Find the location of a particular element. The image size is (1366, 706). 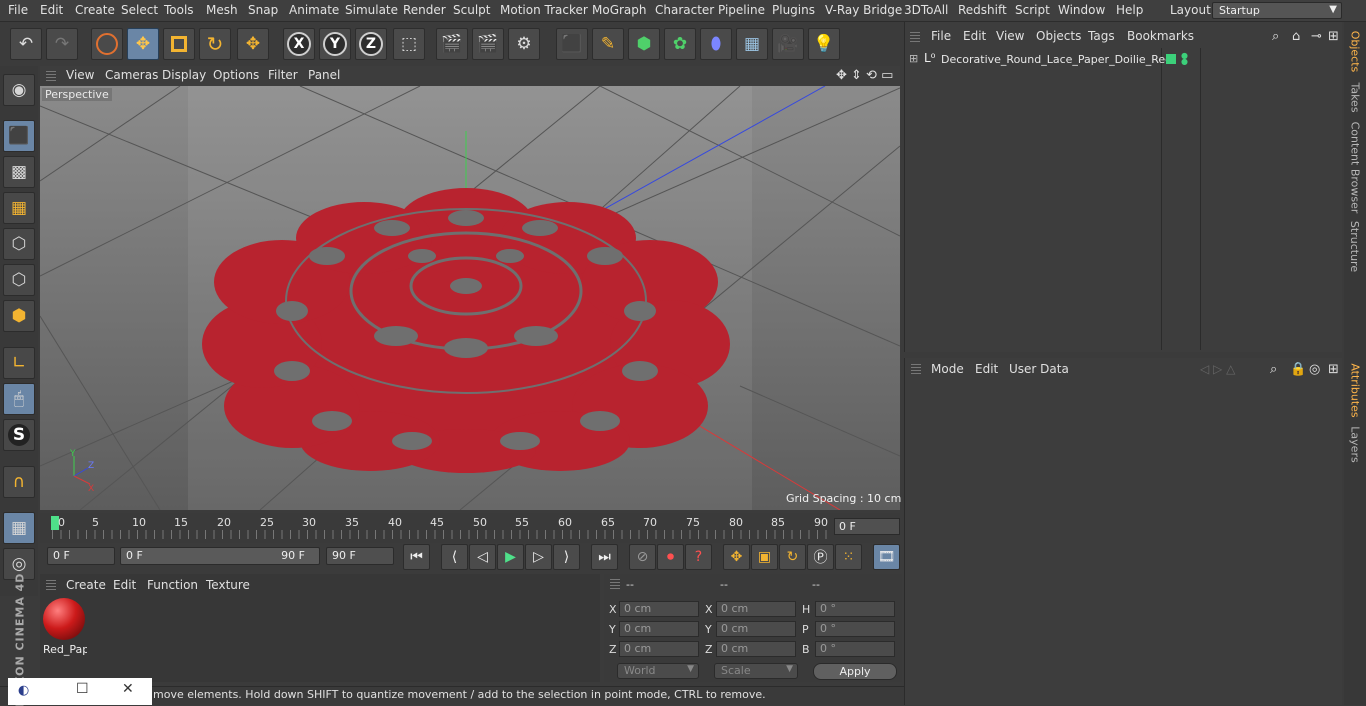

y-axis-icon: Y is located at coordinates (335, 44).